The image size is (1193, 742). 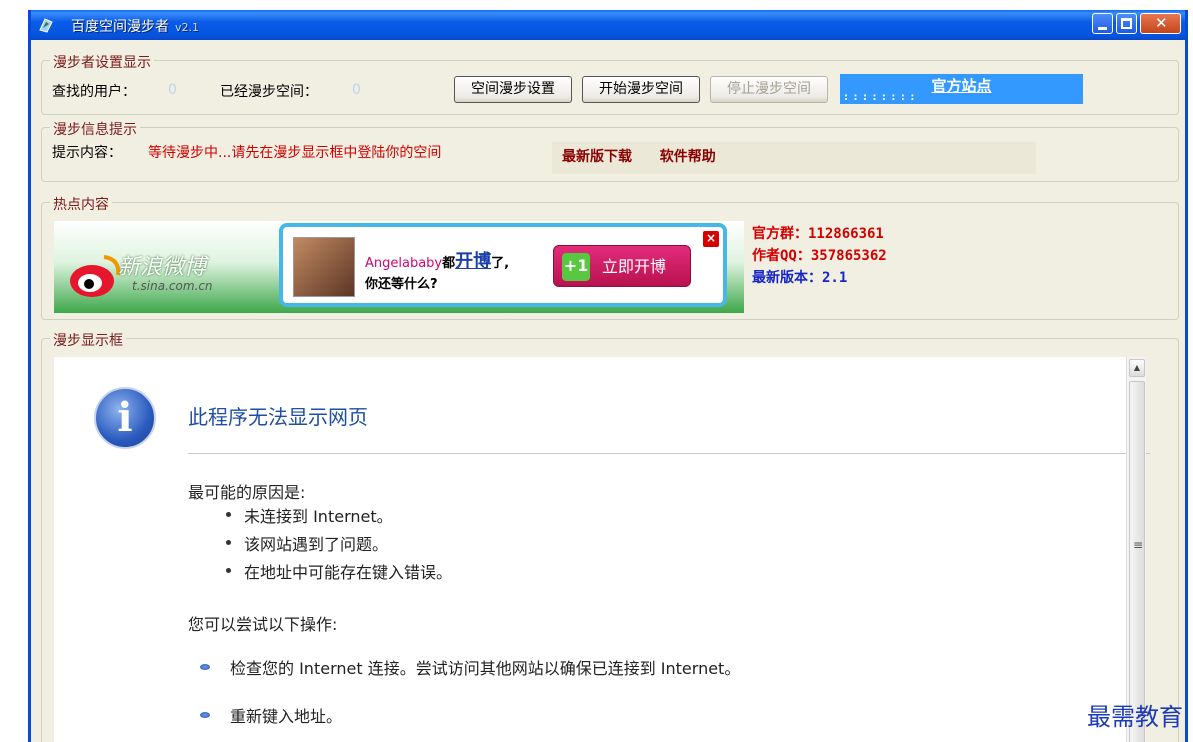 I want to click on links-bar: 最新版下载 软件帮助, so click(x=794, y=158).